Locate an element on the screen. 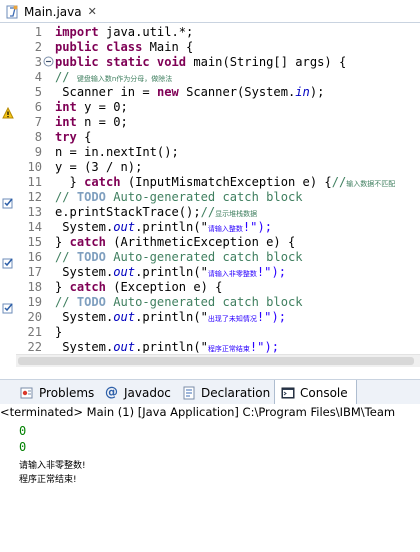  code-token: 程序正常结束 is located at coordinates (228, 349).